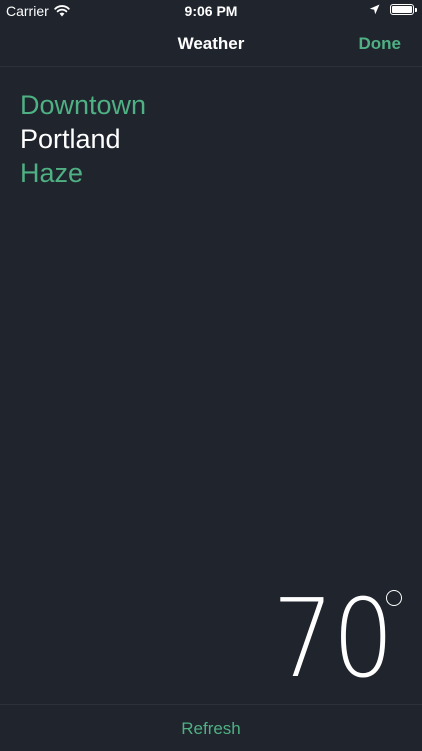 This screenshot has height=751, width=422. I want to click on degree-icon, so click(394, 598).